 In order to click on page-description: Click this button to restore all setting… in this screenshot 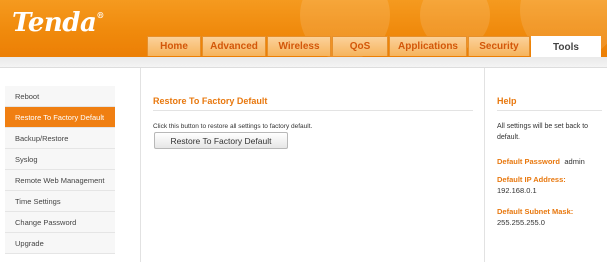, I will do `click(233, 126)`.